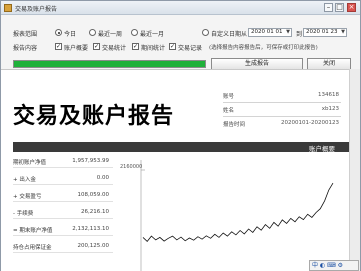 The image size is (361, 271). What do you see at coordinates (330, 109) in the screenshot?
I see `info-value: xb123` at bounding box center [330, 109].